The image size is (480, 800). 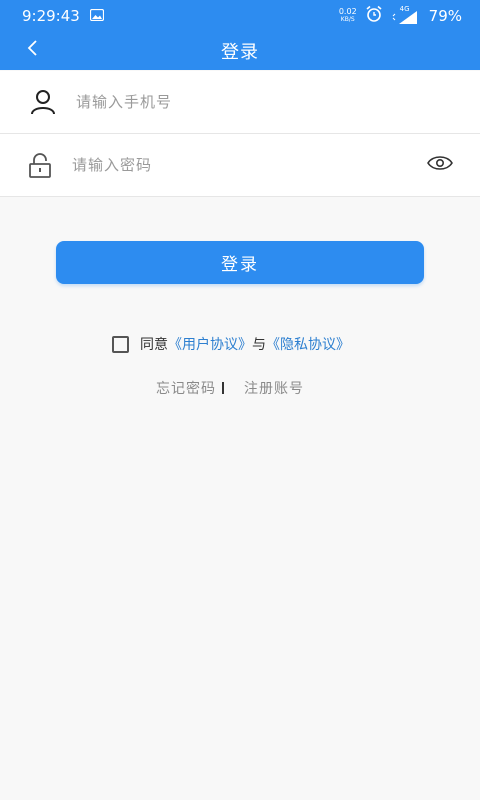 What do you see at coordinates (445, 16) in the screenshot?
I see `battery-level: 79%` at bounding box center [445, 16].